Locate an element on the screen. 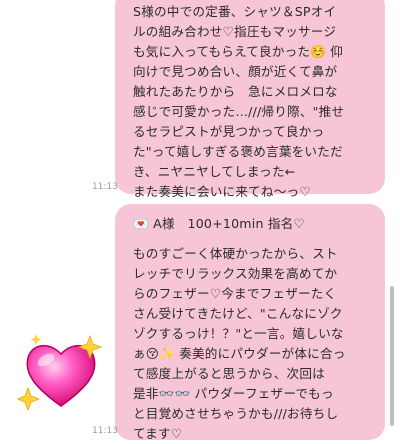  message-header: 💌 A様 100+10min 指名♡ is located at coordinates (219, 223).